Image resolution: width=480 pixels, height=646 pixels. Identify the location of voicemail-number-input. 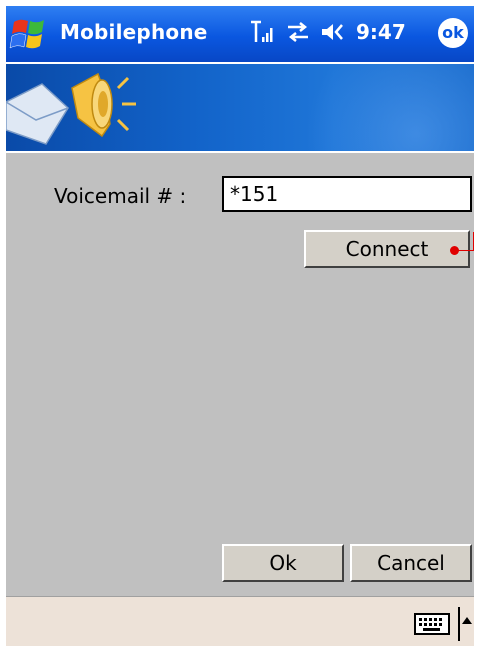
(347, 194).